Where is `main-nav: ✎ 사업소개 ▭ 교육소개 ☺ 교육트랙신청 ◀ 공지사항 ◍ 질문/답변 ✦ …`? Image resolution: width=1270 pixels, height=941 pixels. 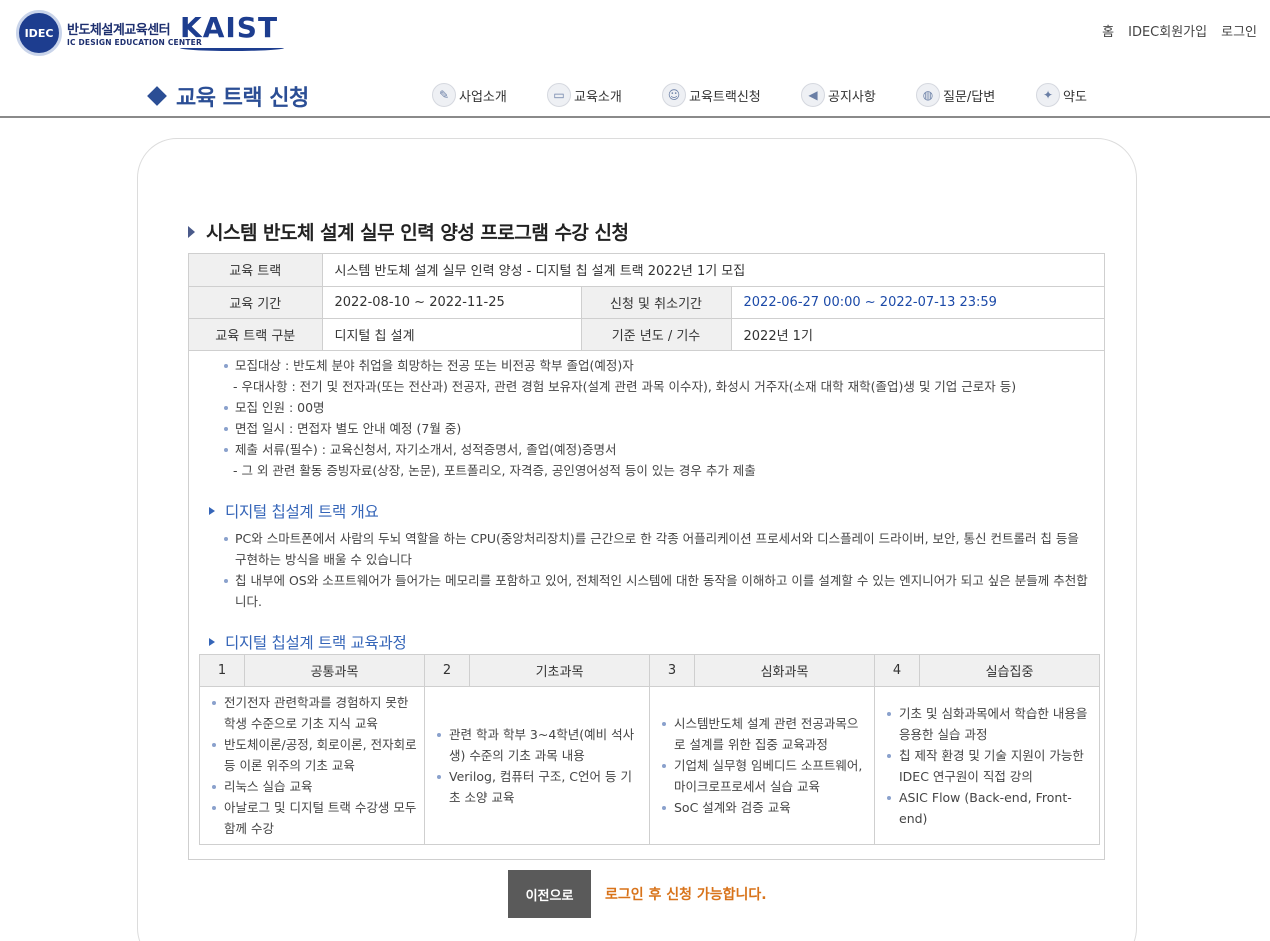
main-nav: ✎ 사업소개 ▭ 교육소개 ☺ 교육트랙신청 ◀ 공지사항 ◍ 질문/답변 ✦ … is located at coordinates (774, 95).